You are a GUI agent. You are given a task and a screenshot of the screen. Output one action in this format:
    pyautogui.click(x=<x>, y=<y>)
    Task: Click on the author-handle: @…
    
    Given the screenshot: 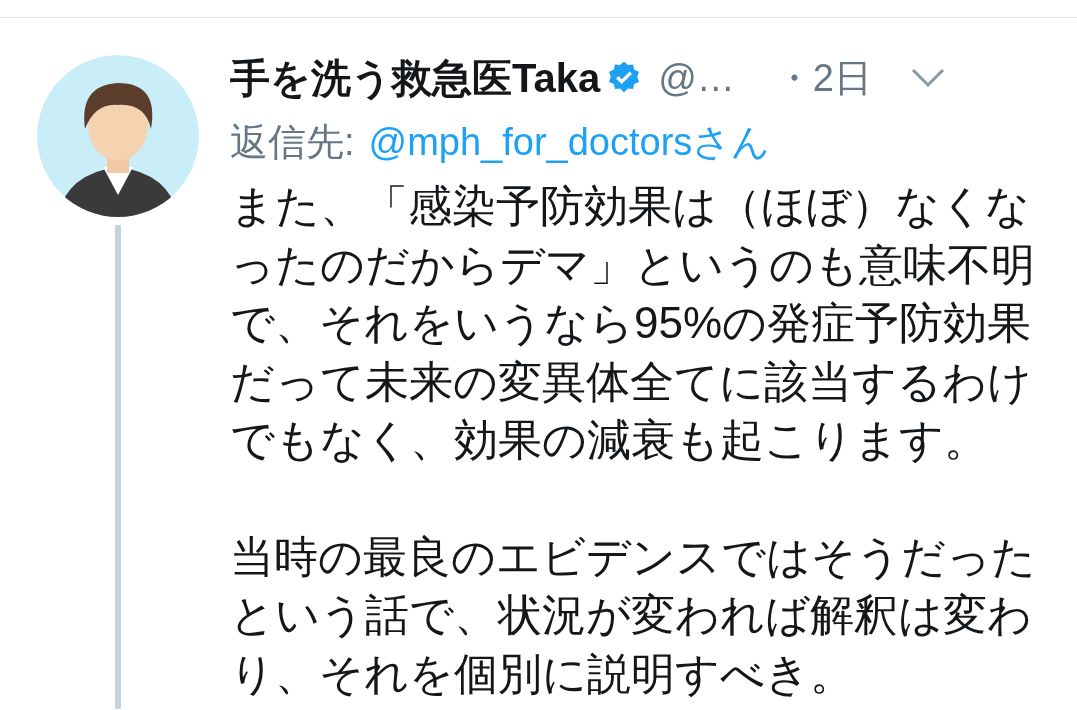 What is the action you would take?
    pyautogui.click(x=696, y=78)
    